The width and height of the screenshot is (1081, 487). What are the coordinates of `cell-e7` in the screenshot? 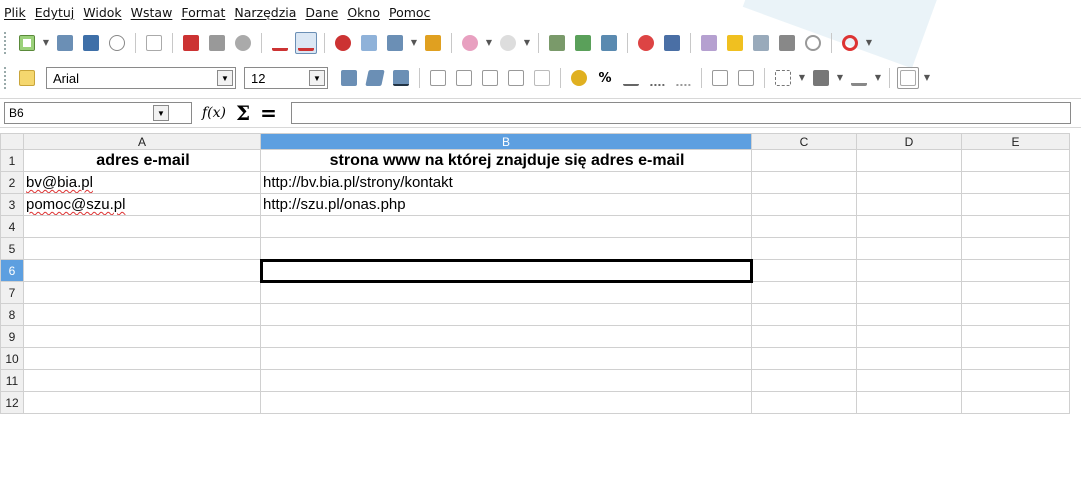 It's located at (1015, 292).